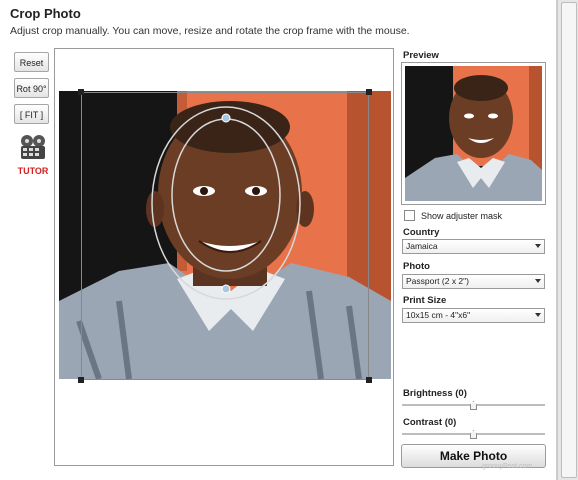 The image size is (578, 480). Describe the element at coordinates (462, 215) in the screenshot. I see `show-adjuster-mask-label: Show adjuster mask` at that location.